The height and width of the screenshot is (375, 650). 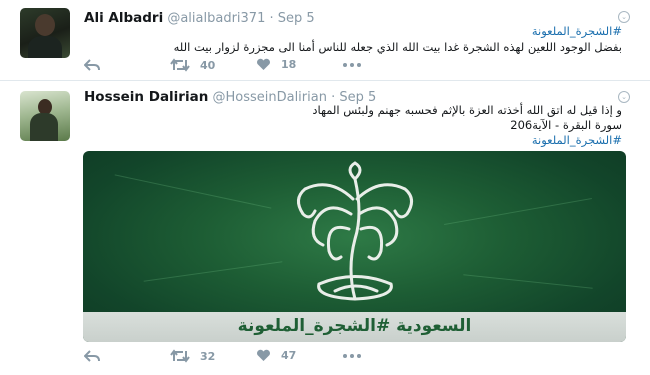 What do you see at coordinates (192, 356) in the screenshot?
I see `retweet-button: 32` at bounding box center [192, 356].